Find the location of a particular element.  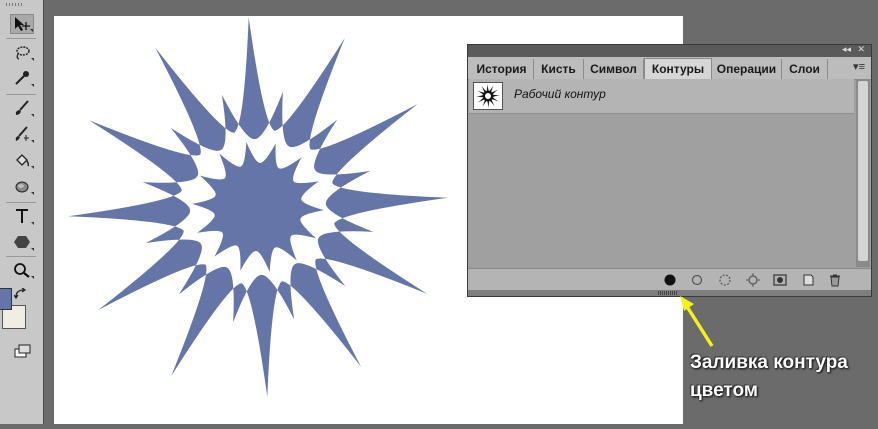

path-list-item: Рабочий контур is located at coordinates (661, 96).